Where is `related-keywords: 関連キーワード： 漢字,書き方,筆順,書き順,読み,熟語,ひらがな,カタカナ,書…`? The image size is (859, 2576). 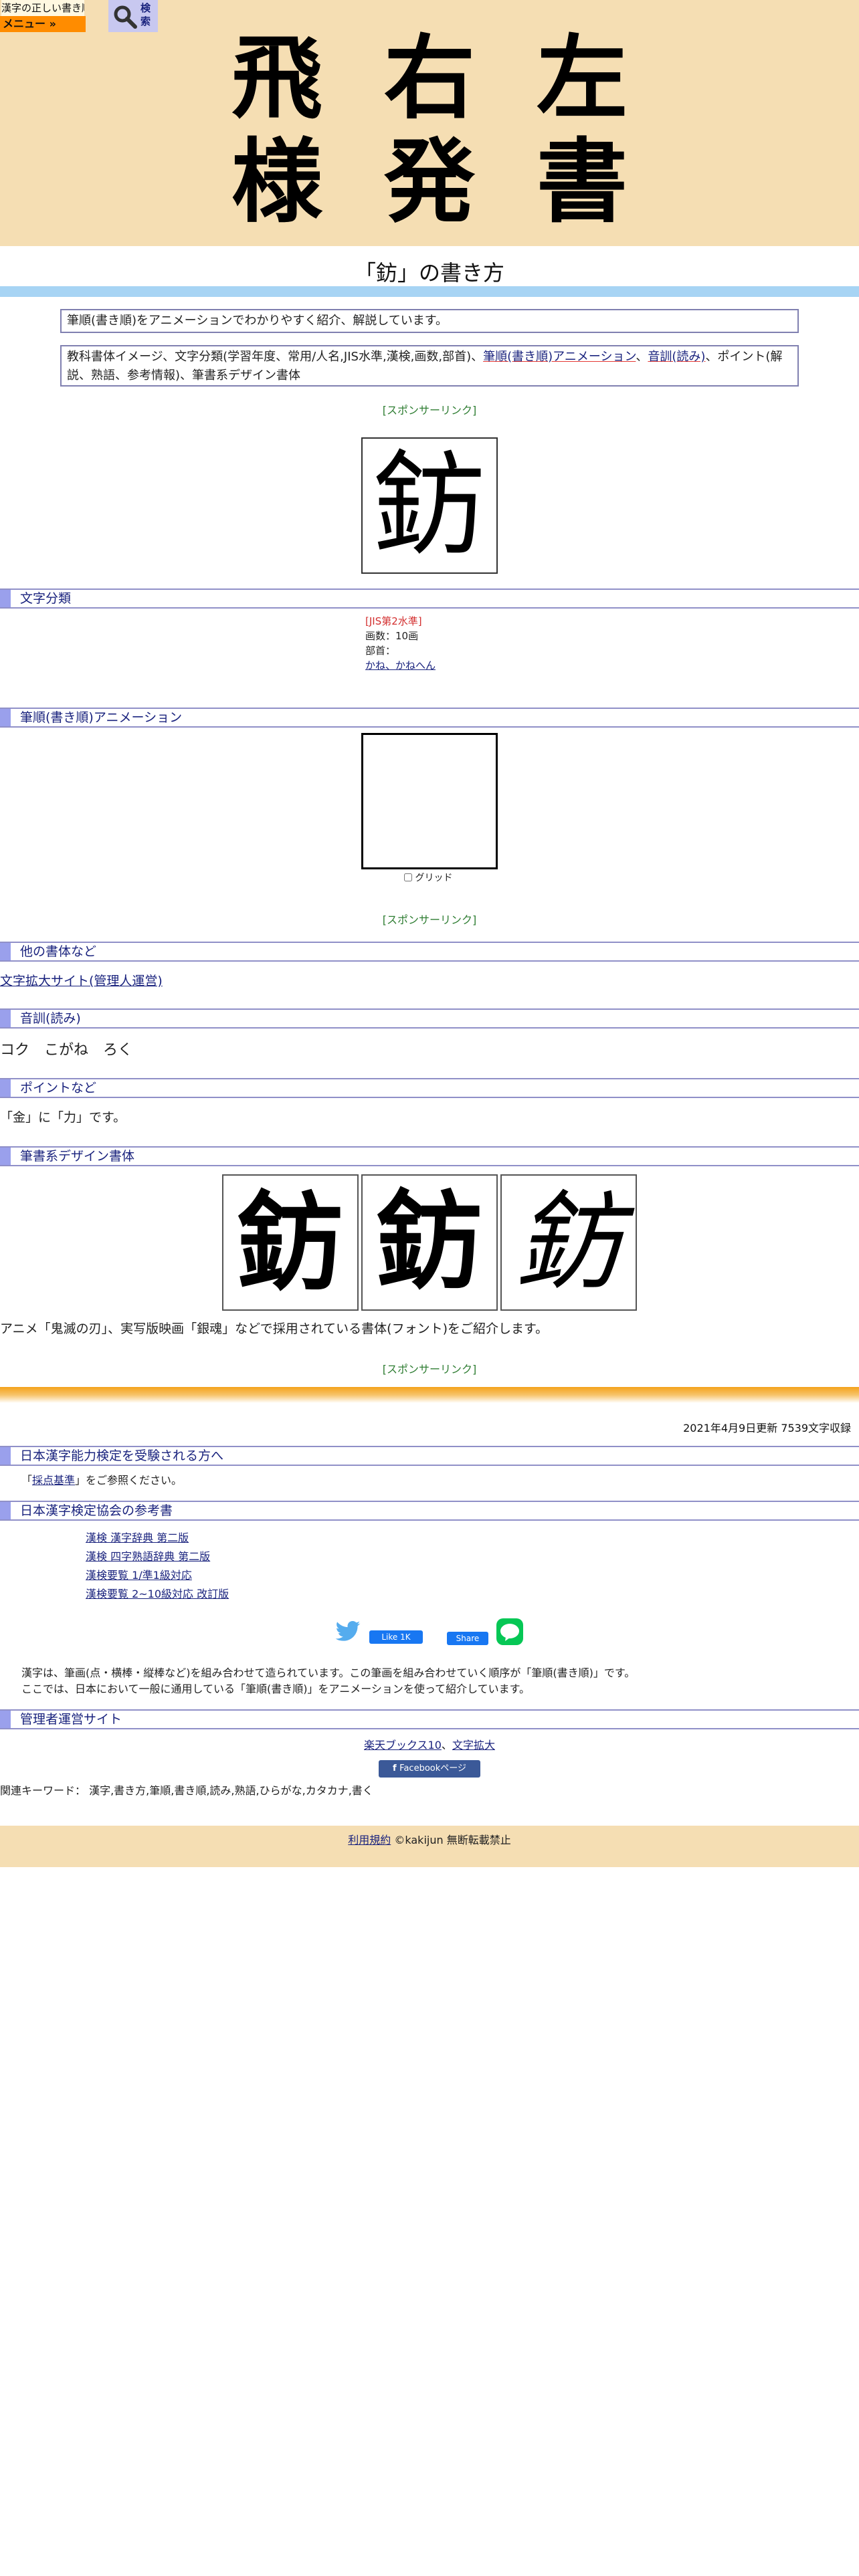 related-keywords: 関連キーワード： 漢字,書き方,筆順,書き順,読み,熟語,ひらがな,カタカナ,書… is located at coordinates (186, 1790).